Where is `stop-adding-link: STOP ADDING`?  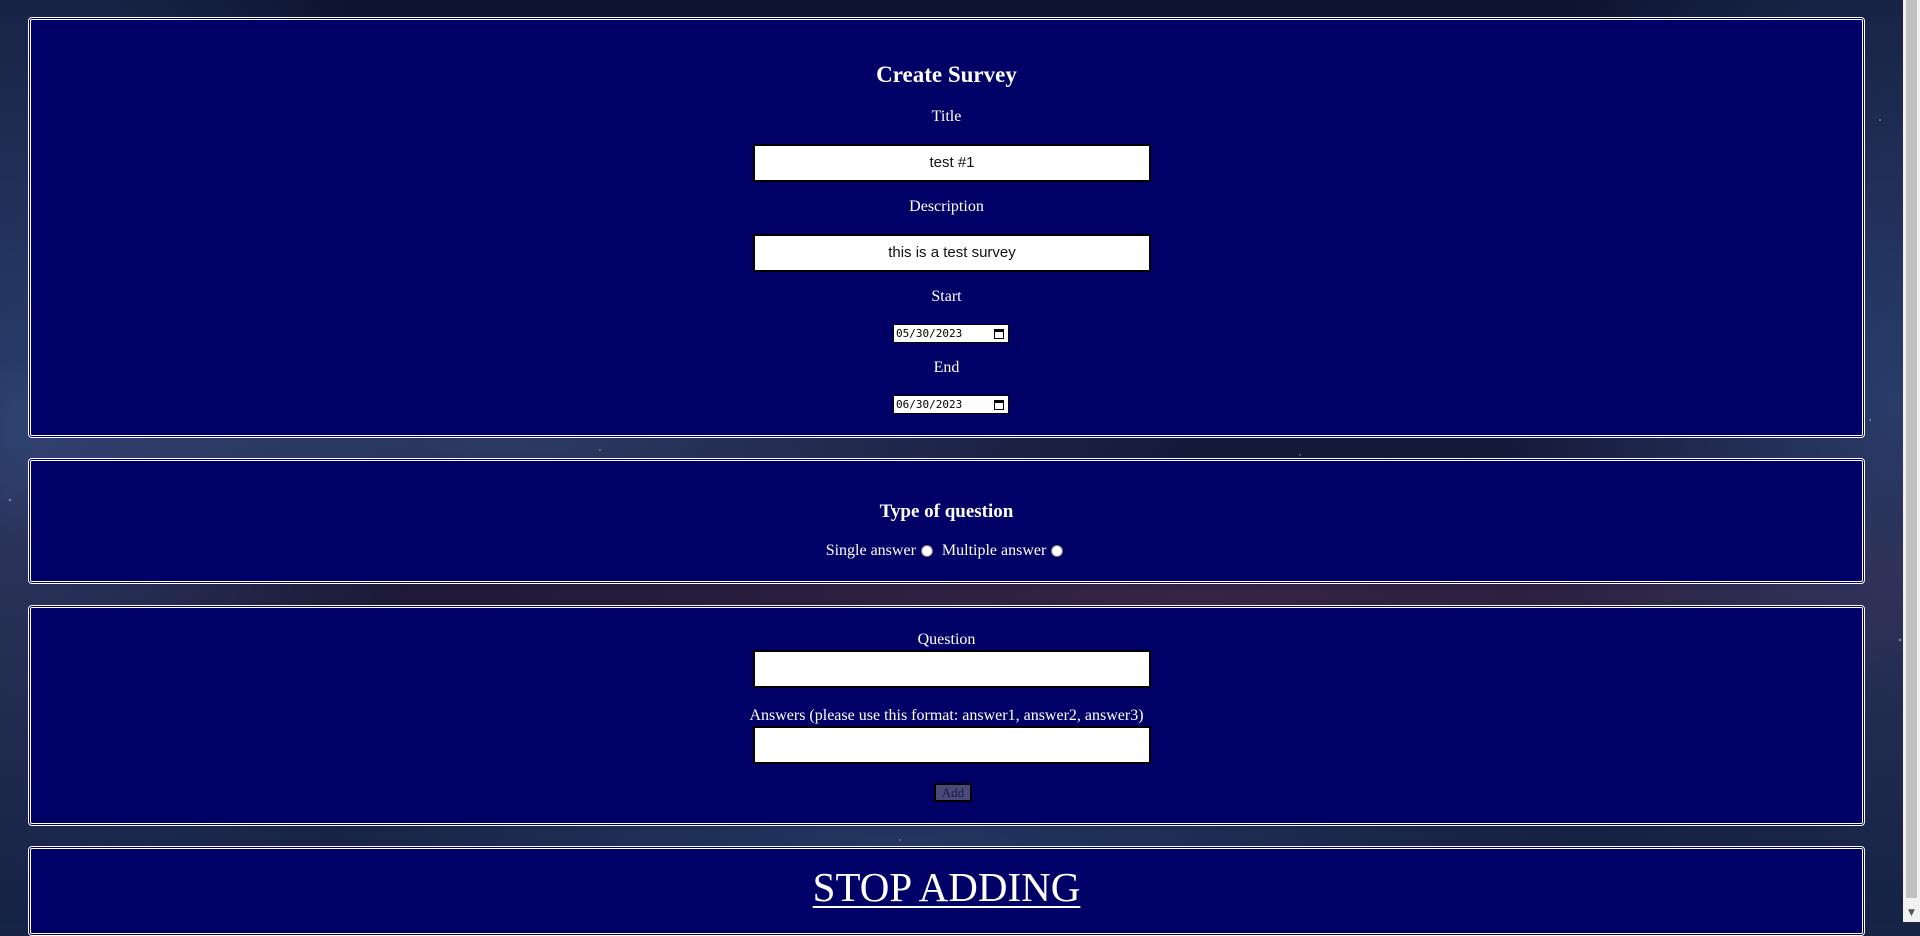
stop-adding-link: STOP ADDING is located at coordinates (947, 887).